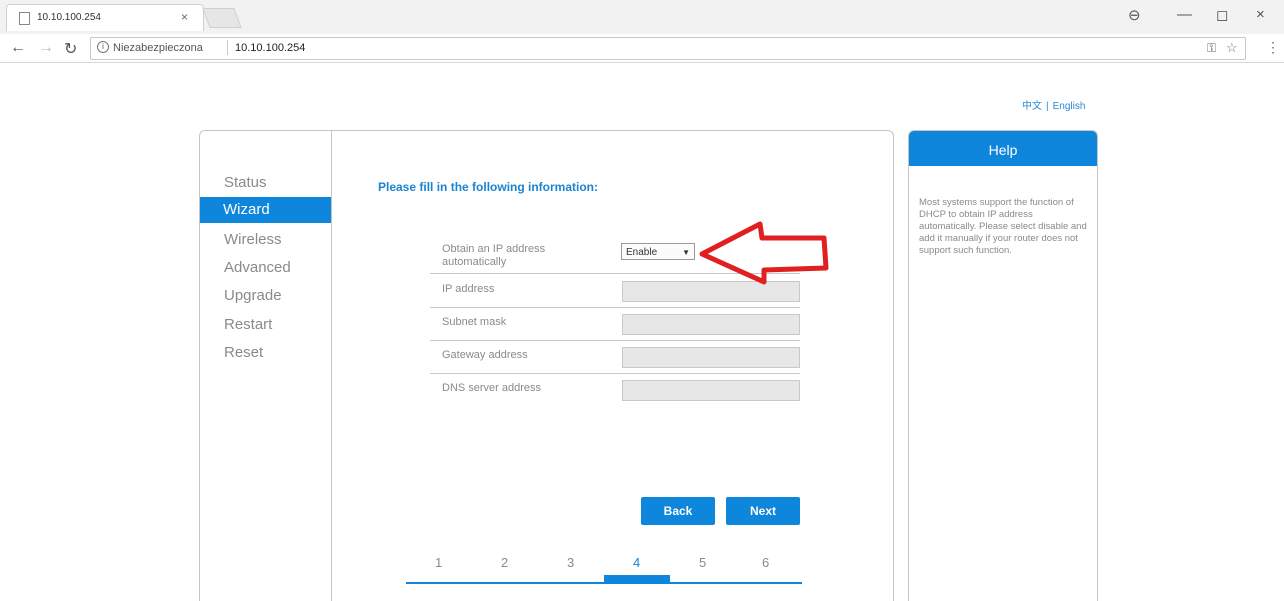 Image resolution: width=1284 pixels, height=601 pixels. What do you see at coordinates (642, 252) in the screenshot?
I see `obtain-ip-value: Enable` at bounding box center [642, 252].